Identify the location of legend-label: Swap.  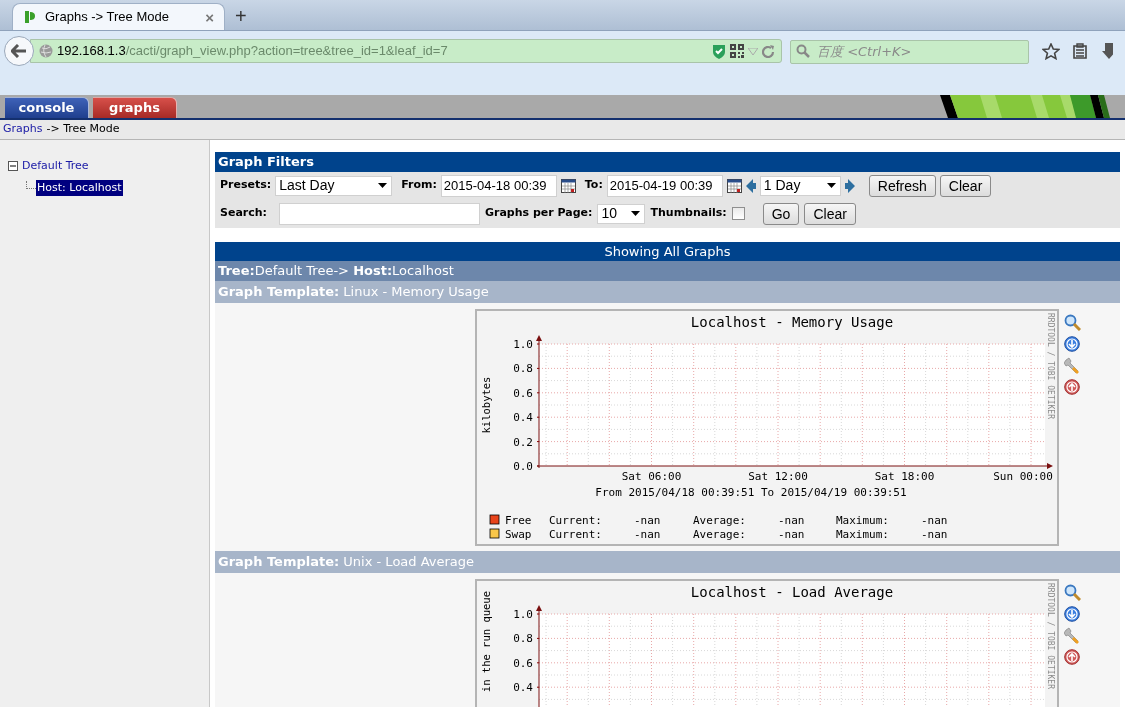
(518, 534).